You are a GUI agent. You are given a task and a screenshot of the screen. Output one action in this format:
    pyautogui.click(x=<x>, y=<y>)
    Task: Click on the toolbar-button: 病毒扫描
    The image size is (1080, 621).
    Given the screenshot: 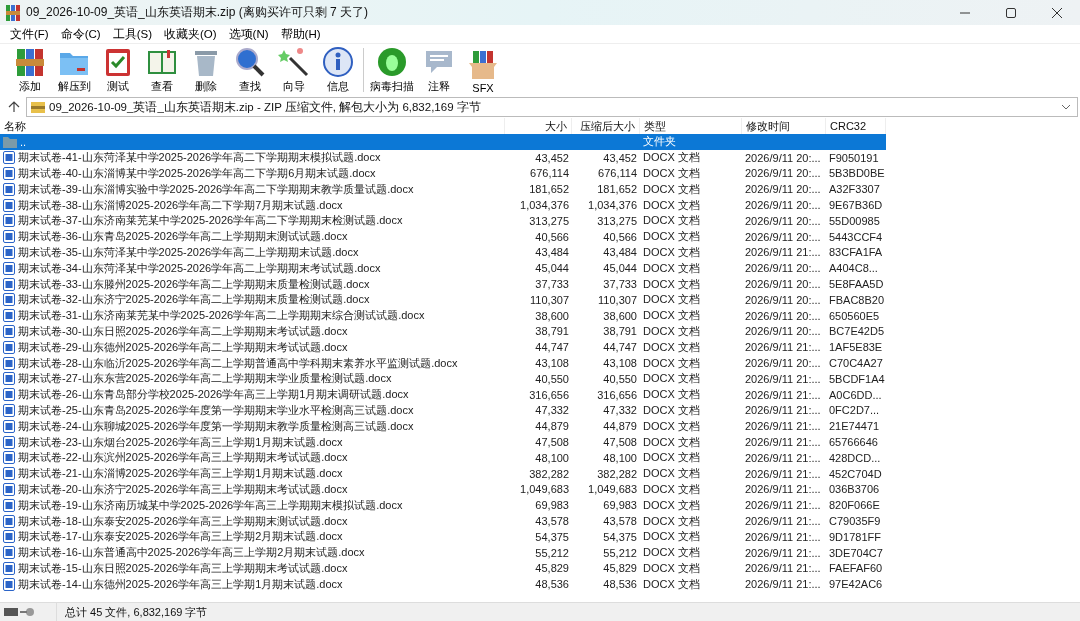 What is the action you would take?
    pyautogui.click(x=392, y=70)
    